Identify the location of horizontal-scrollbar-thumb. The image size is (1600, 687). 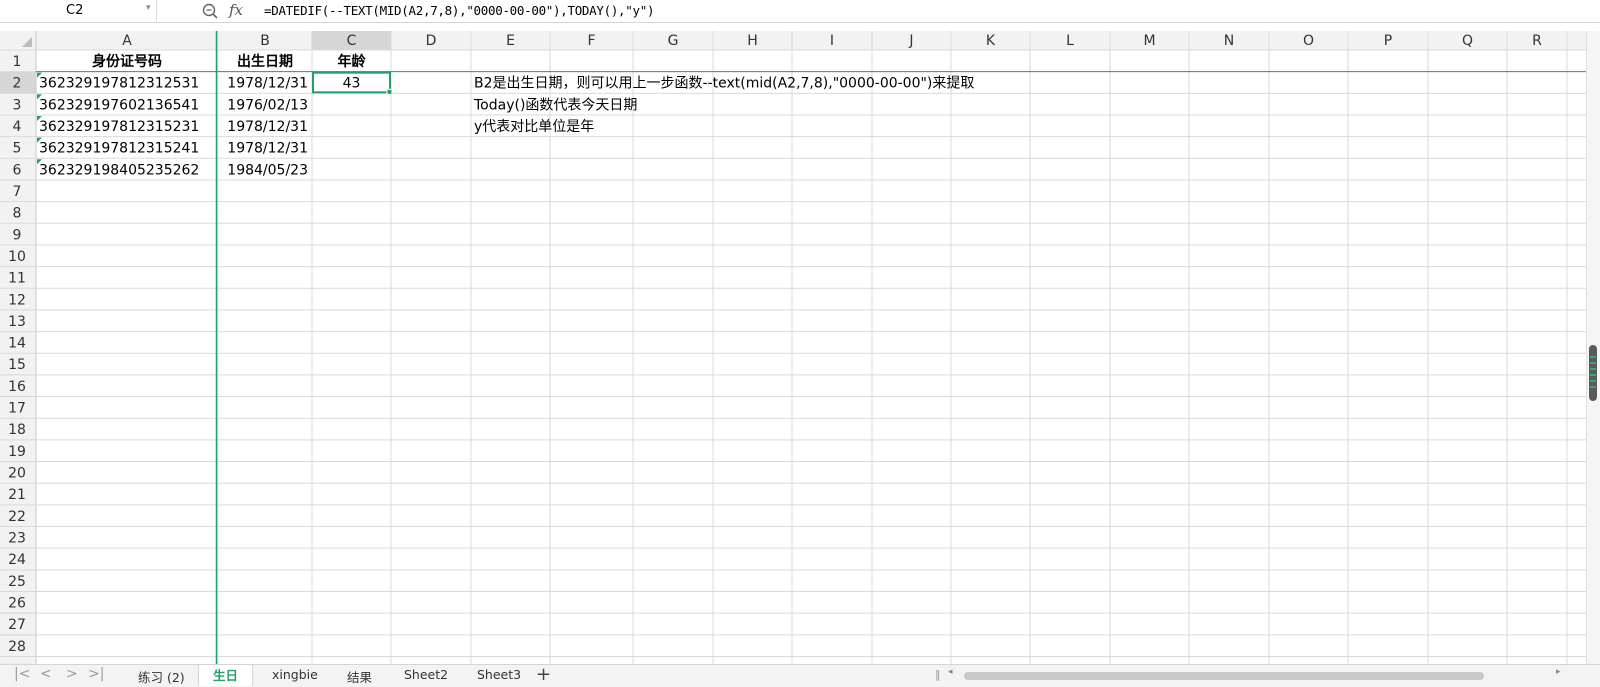
(1224, 676).